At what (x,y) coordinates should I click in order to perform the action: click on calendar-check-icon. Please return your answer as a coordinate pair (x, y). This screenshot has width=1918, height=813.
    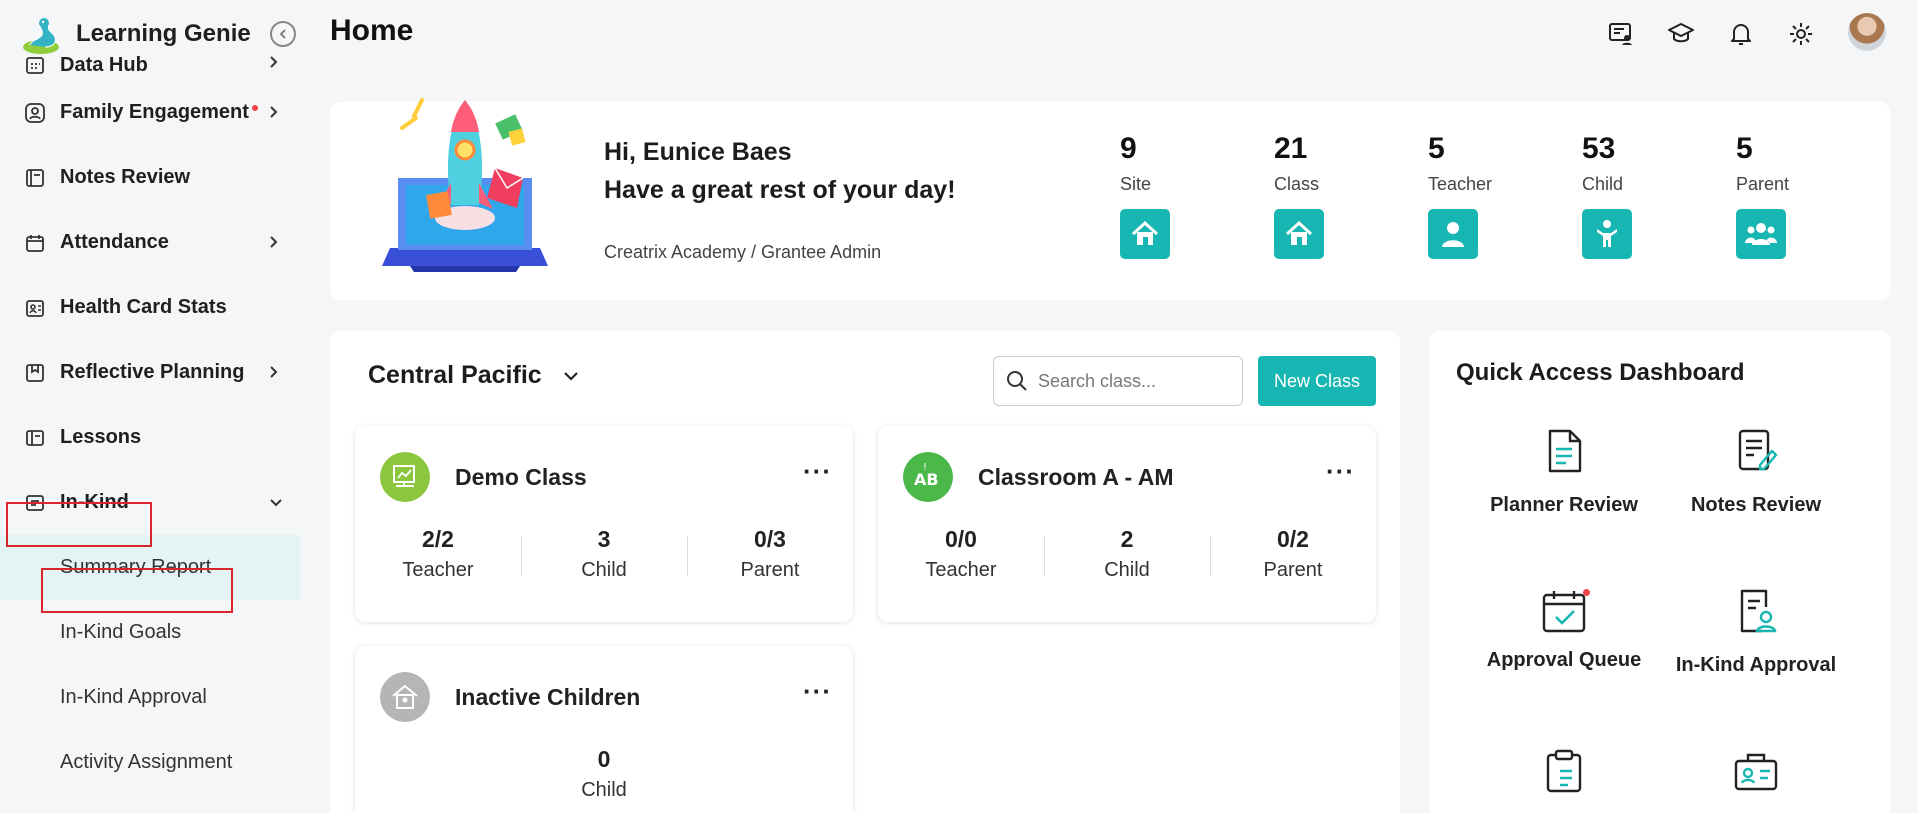
    Looking at the image, I should click on (1565, 611).